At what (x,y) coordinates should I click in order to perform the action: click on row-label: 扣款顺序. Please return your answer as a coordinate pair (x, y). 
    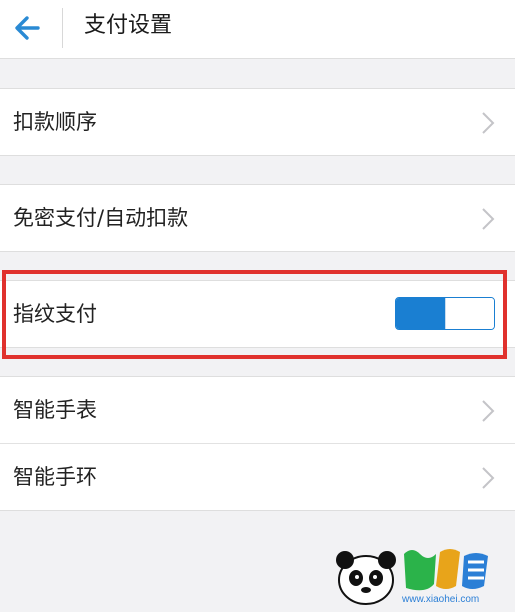
    Looking at the image, I should click on (55, 122).